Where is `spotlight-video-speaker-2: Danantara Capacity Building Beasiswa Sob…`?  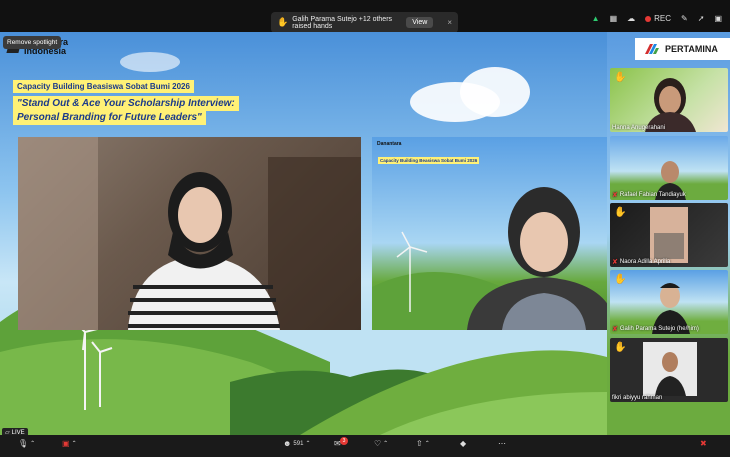 spotlight-video-speaker-2: Danantara Capacity Building Beasiswa Sob… is located at coordinates (489, 233).